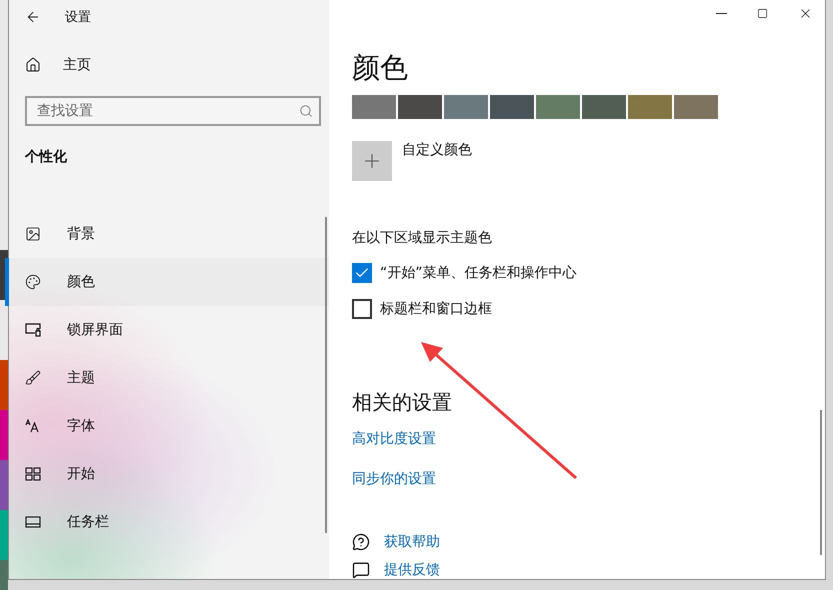 The width and height of the screenshot is (833, 590). What do you see at coordinates (33, 378) in the screenshot?
I see `brush-icon` at bounding box center [33, 378].